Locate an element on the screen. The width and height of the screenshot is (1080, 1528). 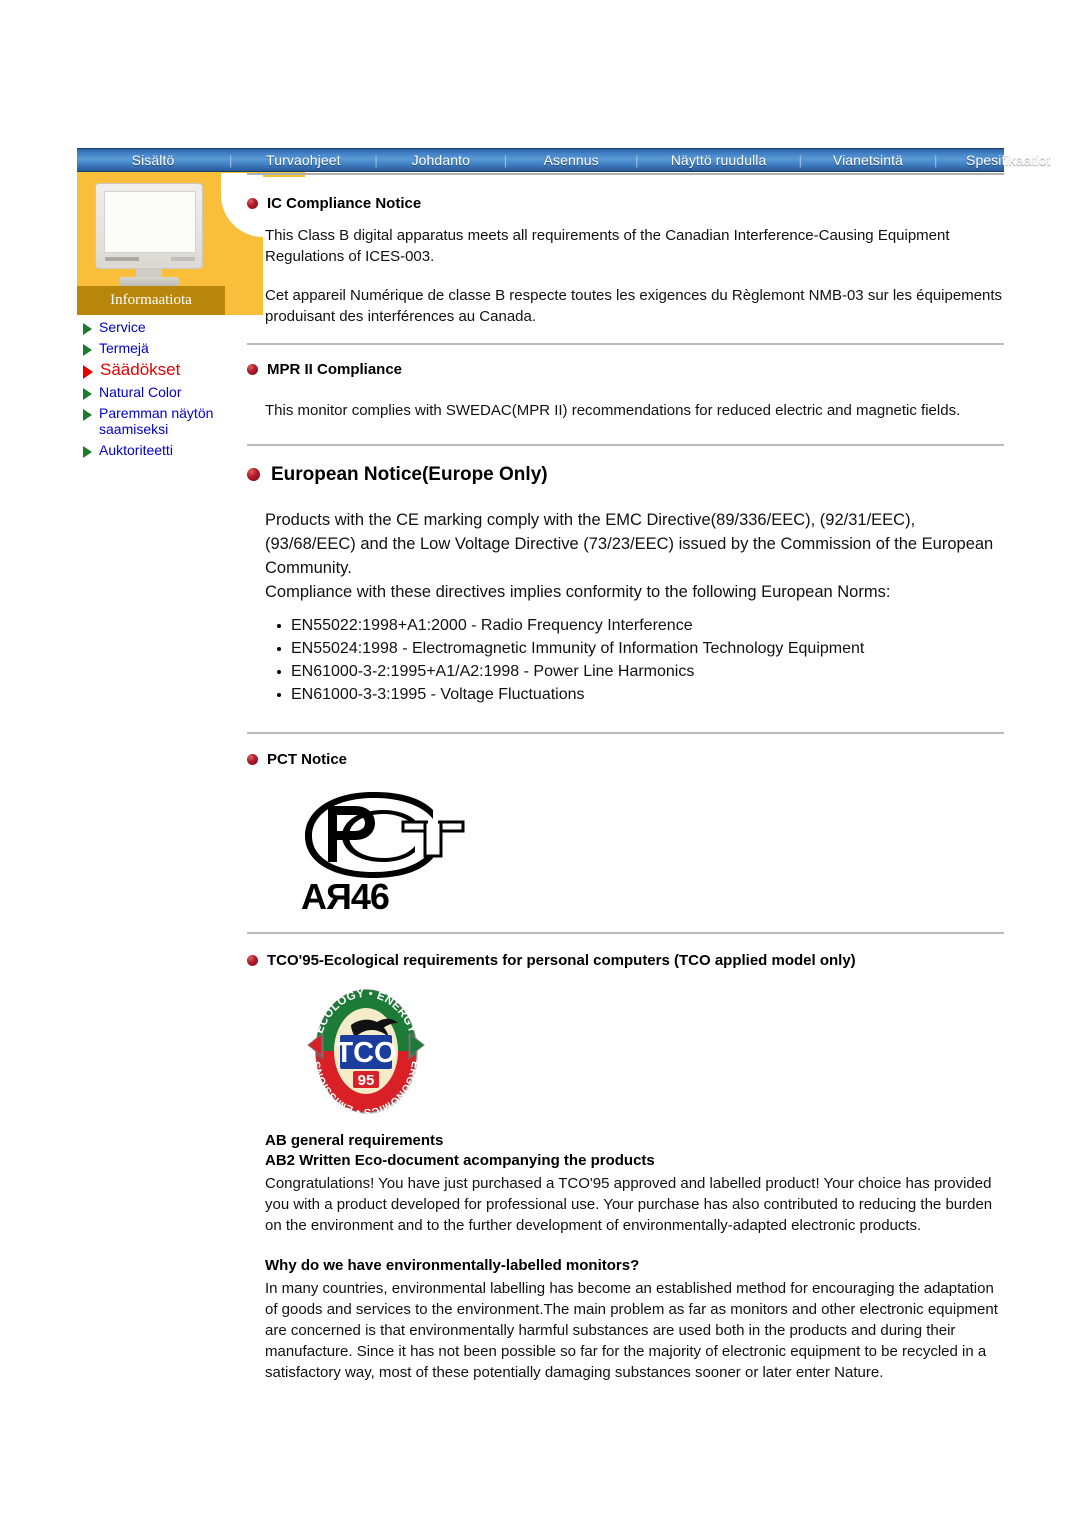
sidebar-item-label: Termejä is located at coordinates (124, 348).